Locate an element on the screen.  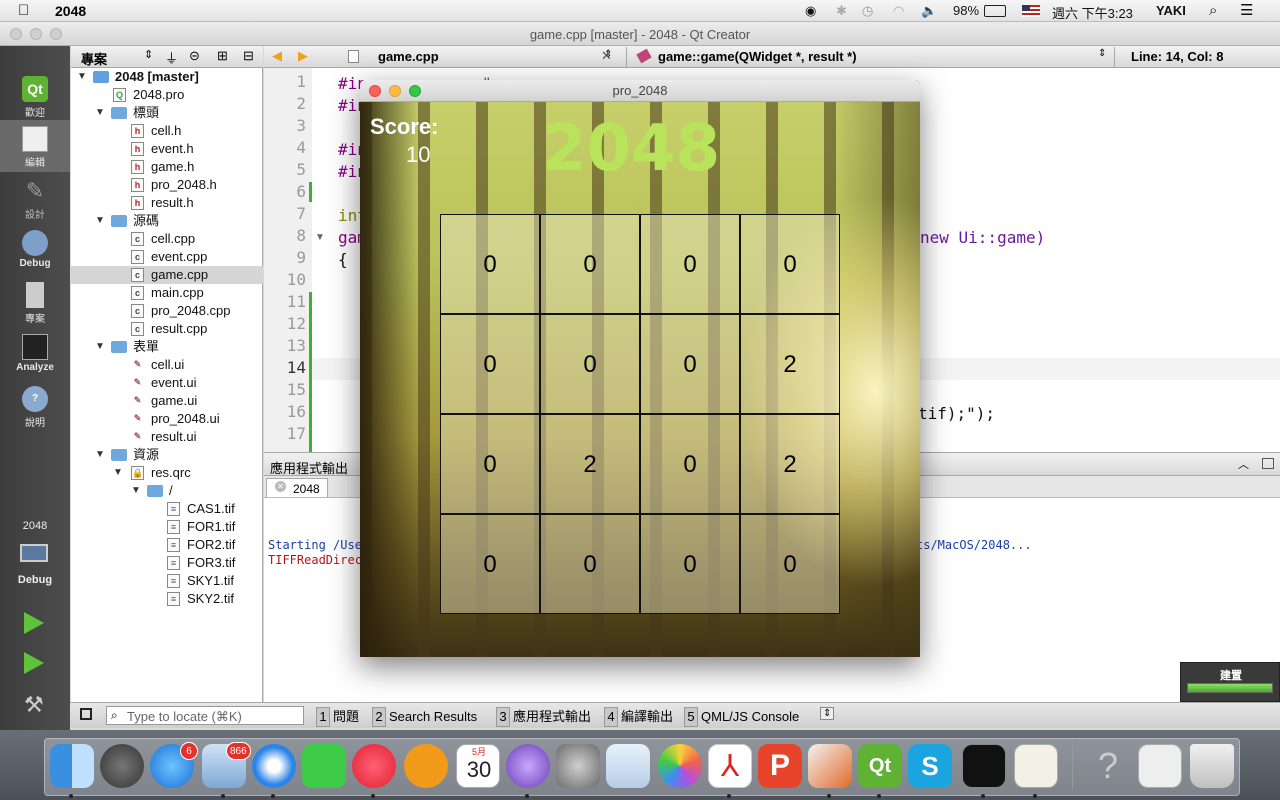
symbol-dropdown-icon: ⇕ is located at coordinates (1102, 53).